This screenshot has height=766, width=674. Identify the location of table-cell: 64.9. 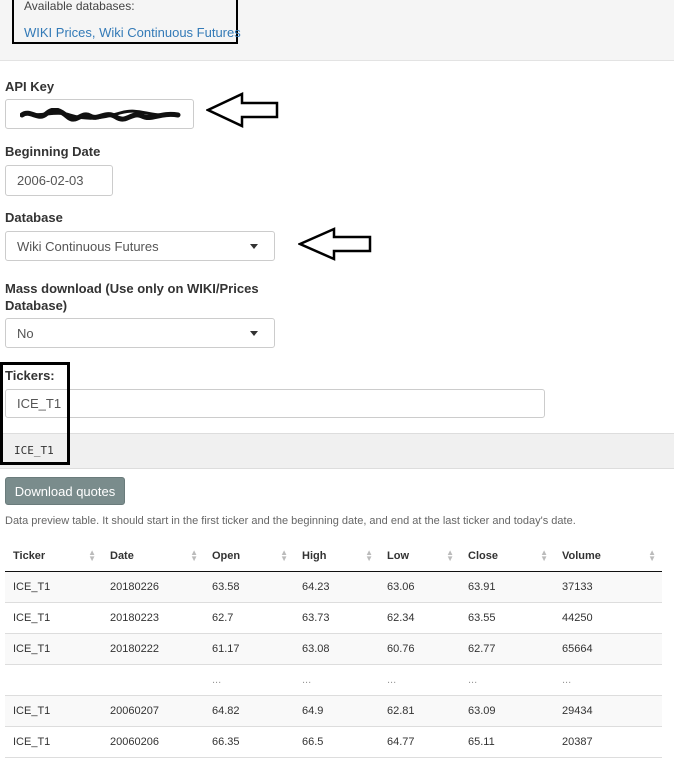
(336, 711).